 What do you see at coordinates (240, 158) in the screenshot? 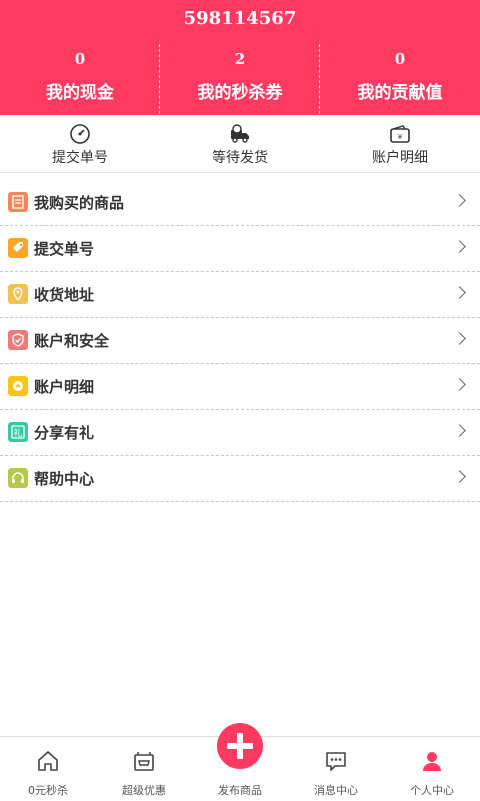
I see `quick-awaiting-shipment-label: 等待发货` at bounding box center [240, 158].